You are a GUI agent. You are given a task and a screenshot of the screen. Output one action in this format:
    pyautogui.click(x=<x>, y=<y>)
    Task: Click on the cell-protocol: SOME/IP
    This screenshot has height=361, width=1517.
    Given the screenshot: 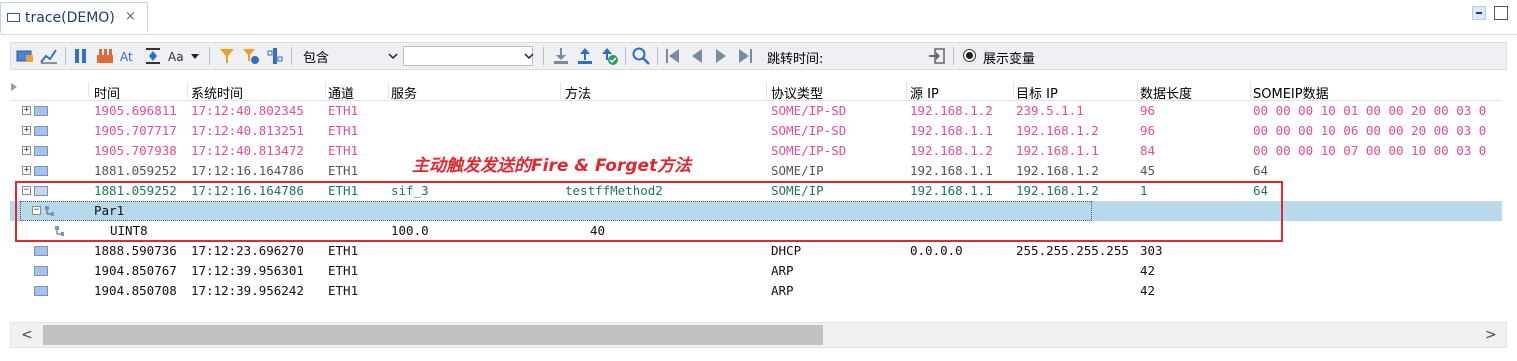 What is the action you would take?
    pyautogui.click(x=797, y=170)
    